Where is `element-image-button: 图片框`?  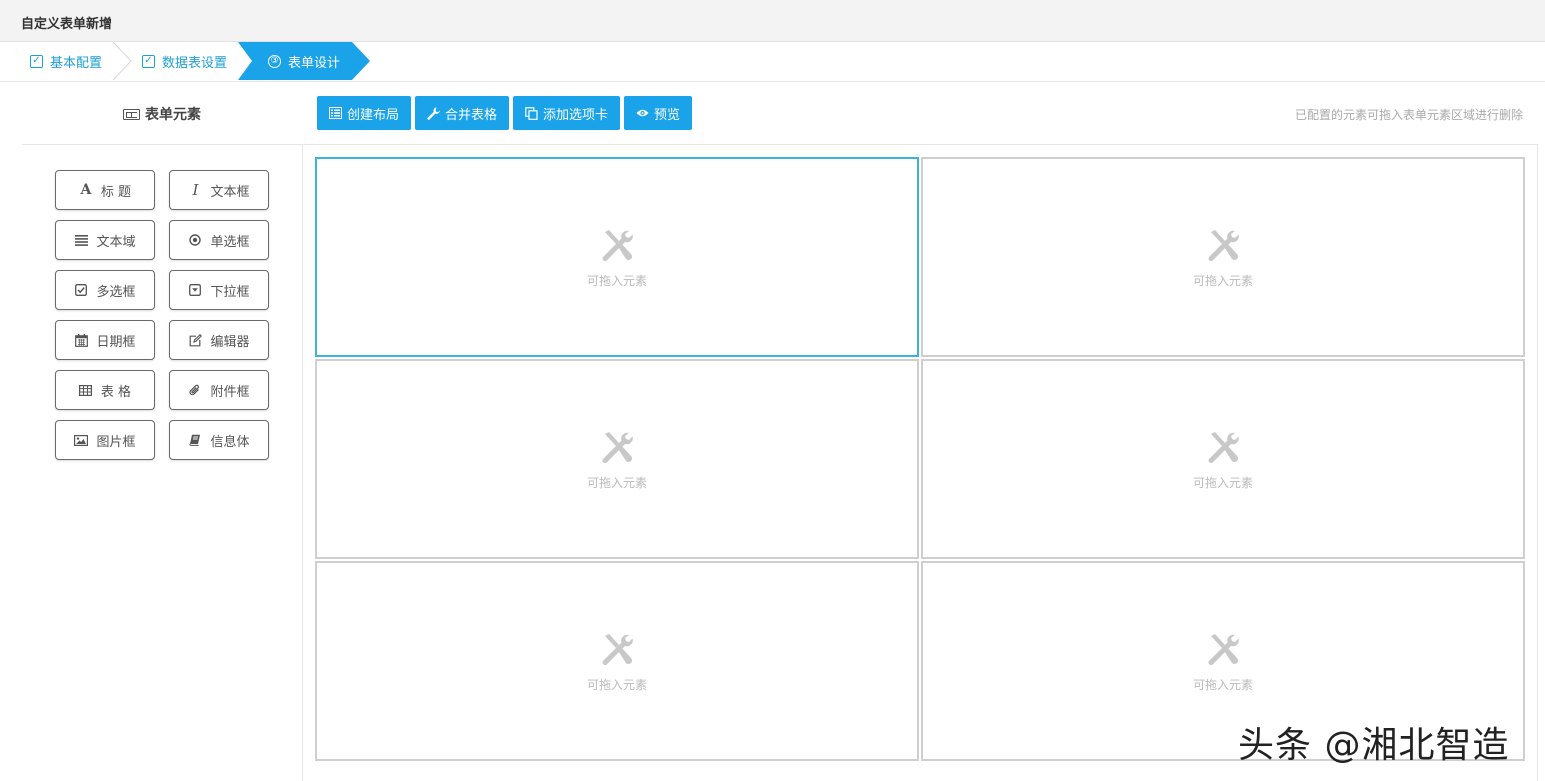 element-image-button: 图片框 is located at coordinates (105, 440).